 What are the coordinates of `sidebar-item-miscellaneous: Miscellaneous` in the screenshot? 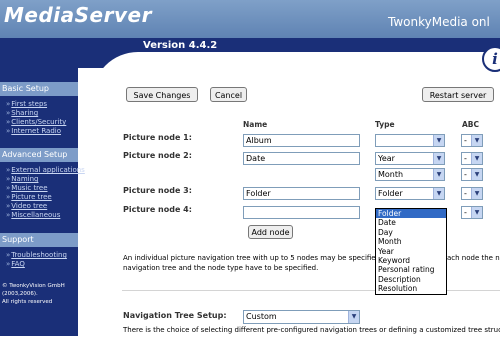 It's located at (33, 215).